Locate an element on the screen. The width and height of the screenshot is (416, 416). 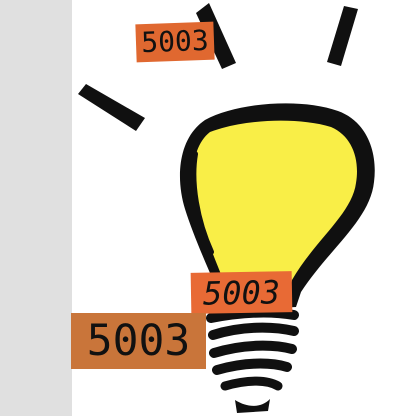
bulb-base-threads is located at coordinates (252, 360).